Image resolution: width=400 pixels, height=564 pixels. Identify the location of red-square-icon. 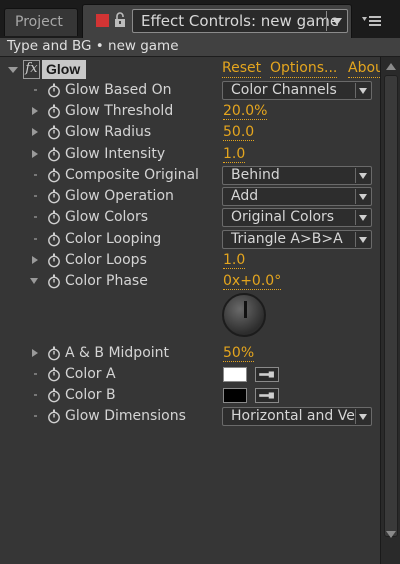
(102, 20).